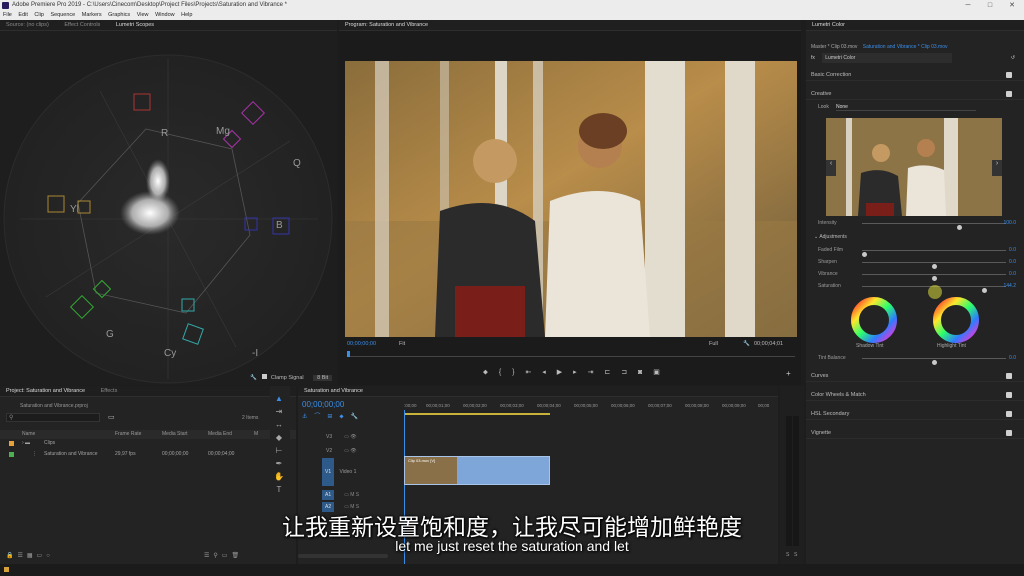 The height and width of the screenshot is (576, 1024). I want to click on play-icon: ▶, so click(559, 372).